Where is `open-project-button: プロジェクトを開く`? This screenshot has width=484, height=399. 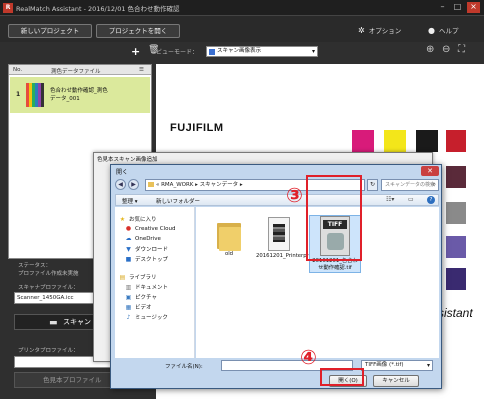 open-project-button: プロジェクトを開く is located at coordinates (138, 31).